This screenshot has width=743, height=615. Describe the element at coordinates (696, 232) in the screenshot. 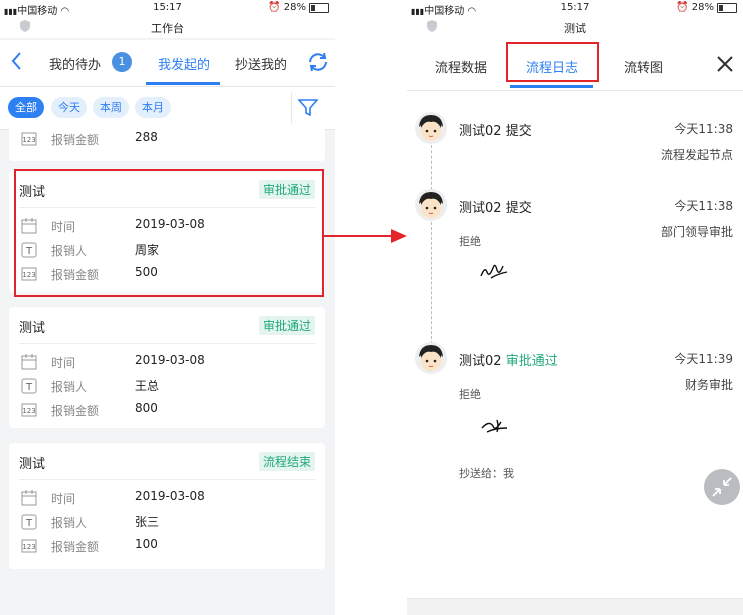

I see `log-entry-node: 部门领导审批` at that location.